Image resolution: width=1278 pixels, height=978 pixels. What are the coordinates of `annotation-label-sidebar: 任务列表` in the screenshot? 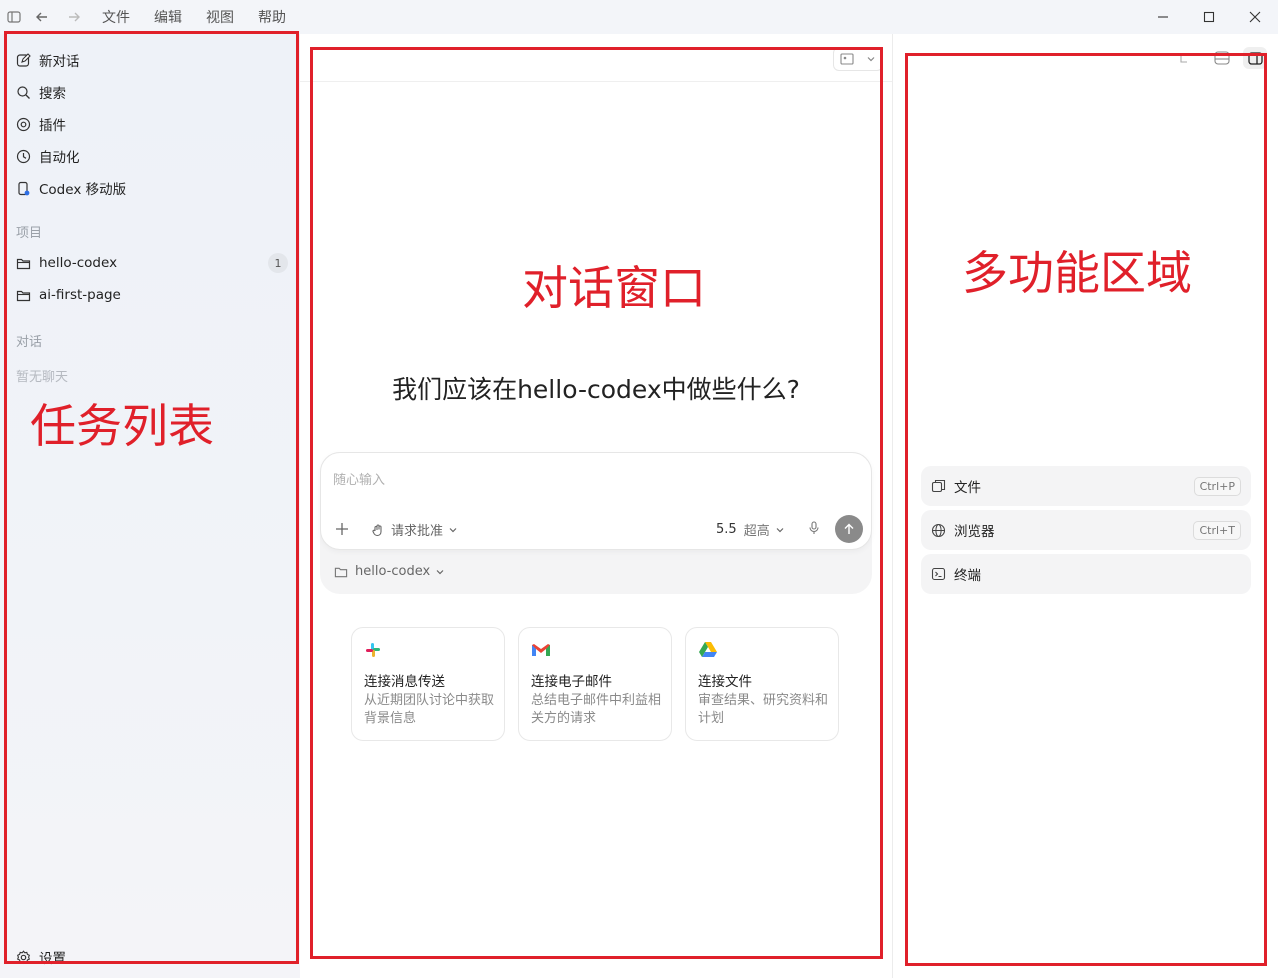 It's located at (122, 426).